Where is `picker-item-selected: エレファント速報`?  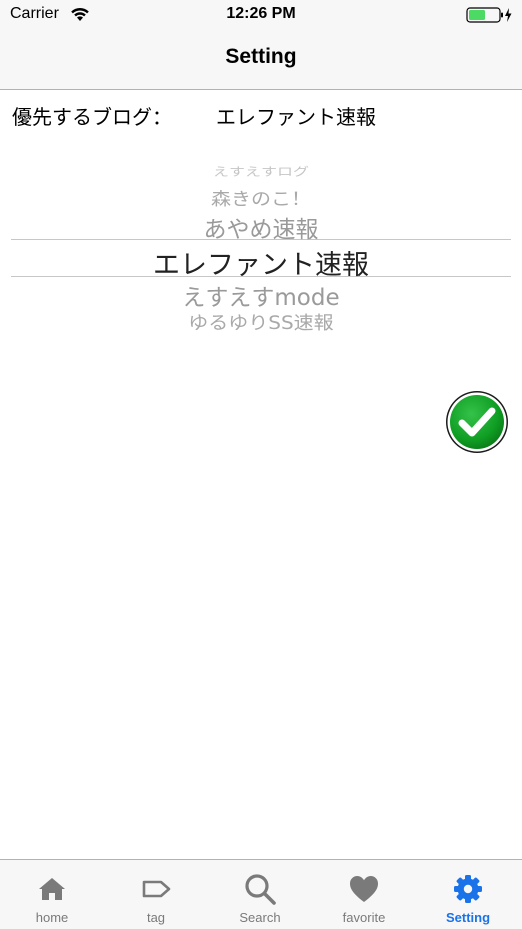 picker-item-selected: エレファント速報 is located at coordinates (261, 262).